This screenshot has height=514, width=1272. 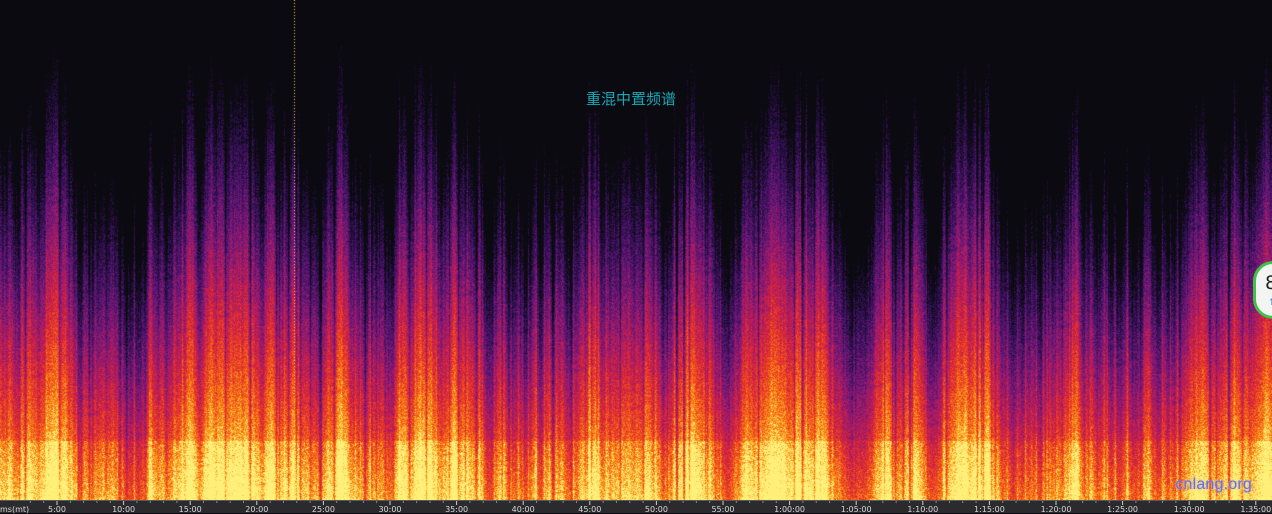 I want to click on level-meter-button: 8 ↑, so click(x=1262, y=290).